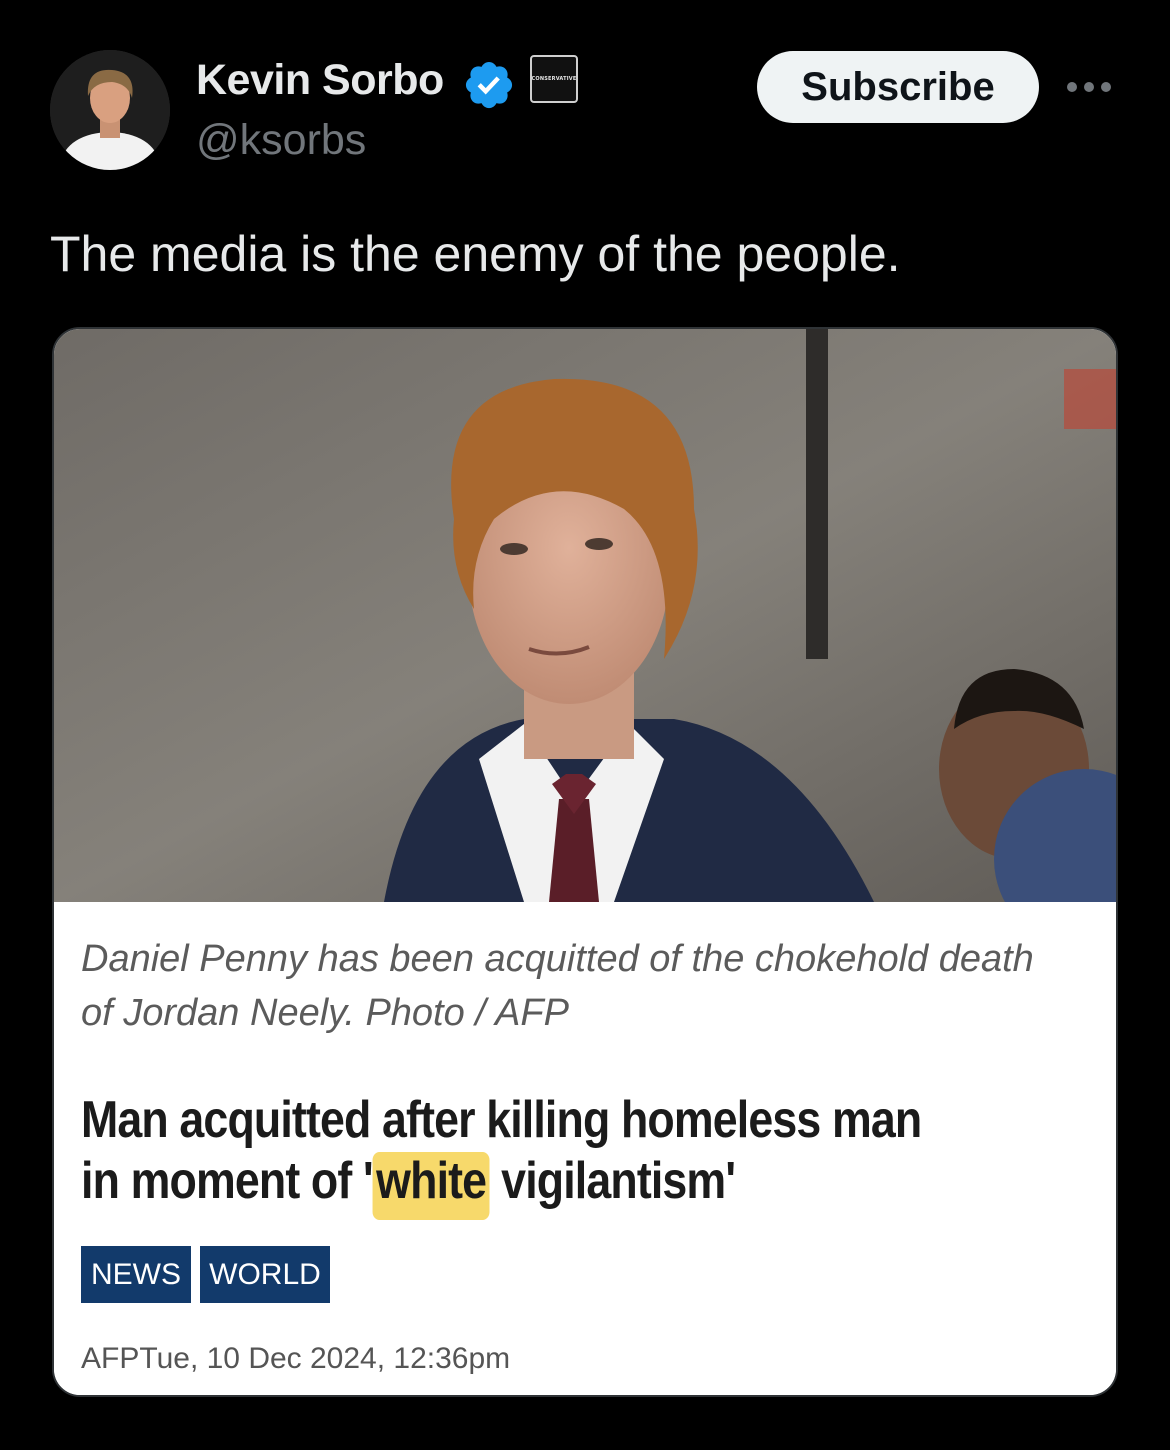 The width and height of the screenshot is (1170, 1450). What do you see at coordinates (489, 85) in the screenshot?
I see `verified-badge-icon` at bounding box center [489, 85].